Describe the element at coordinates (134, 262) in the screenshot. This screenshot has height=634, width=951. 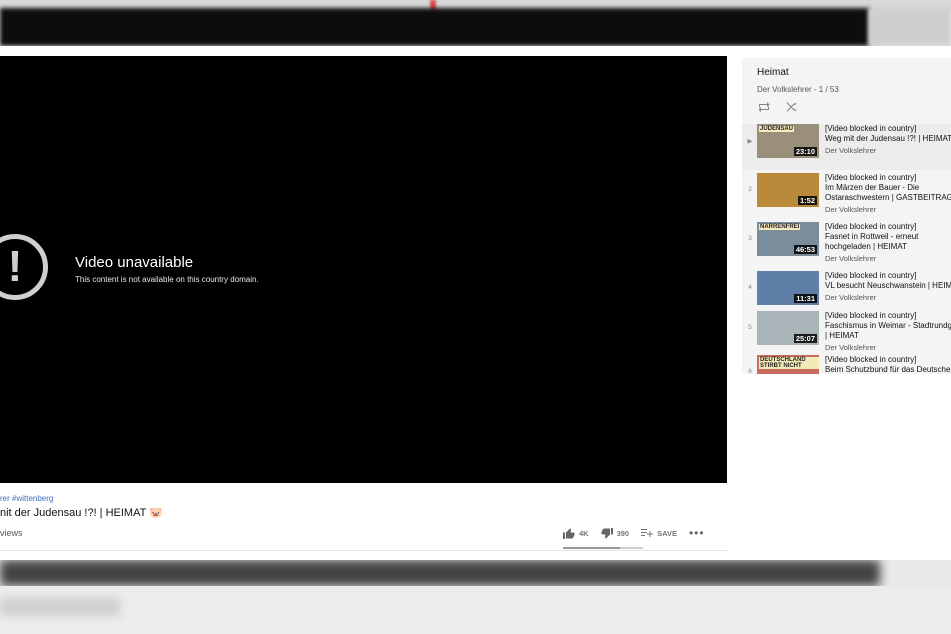
I see `error-title: Video unavailable` at that location.